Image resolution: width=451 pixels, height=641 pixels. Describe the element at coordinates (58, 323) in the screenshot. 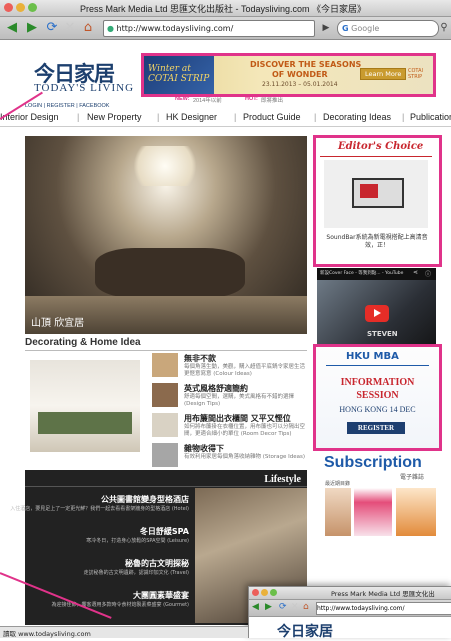

I see `hero-caption: 山頂 欣宜居` at that location.